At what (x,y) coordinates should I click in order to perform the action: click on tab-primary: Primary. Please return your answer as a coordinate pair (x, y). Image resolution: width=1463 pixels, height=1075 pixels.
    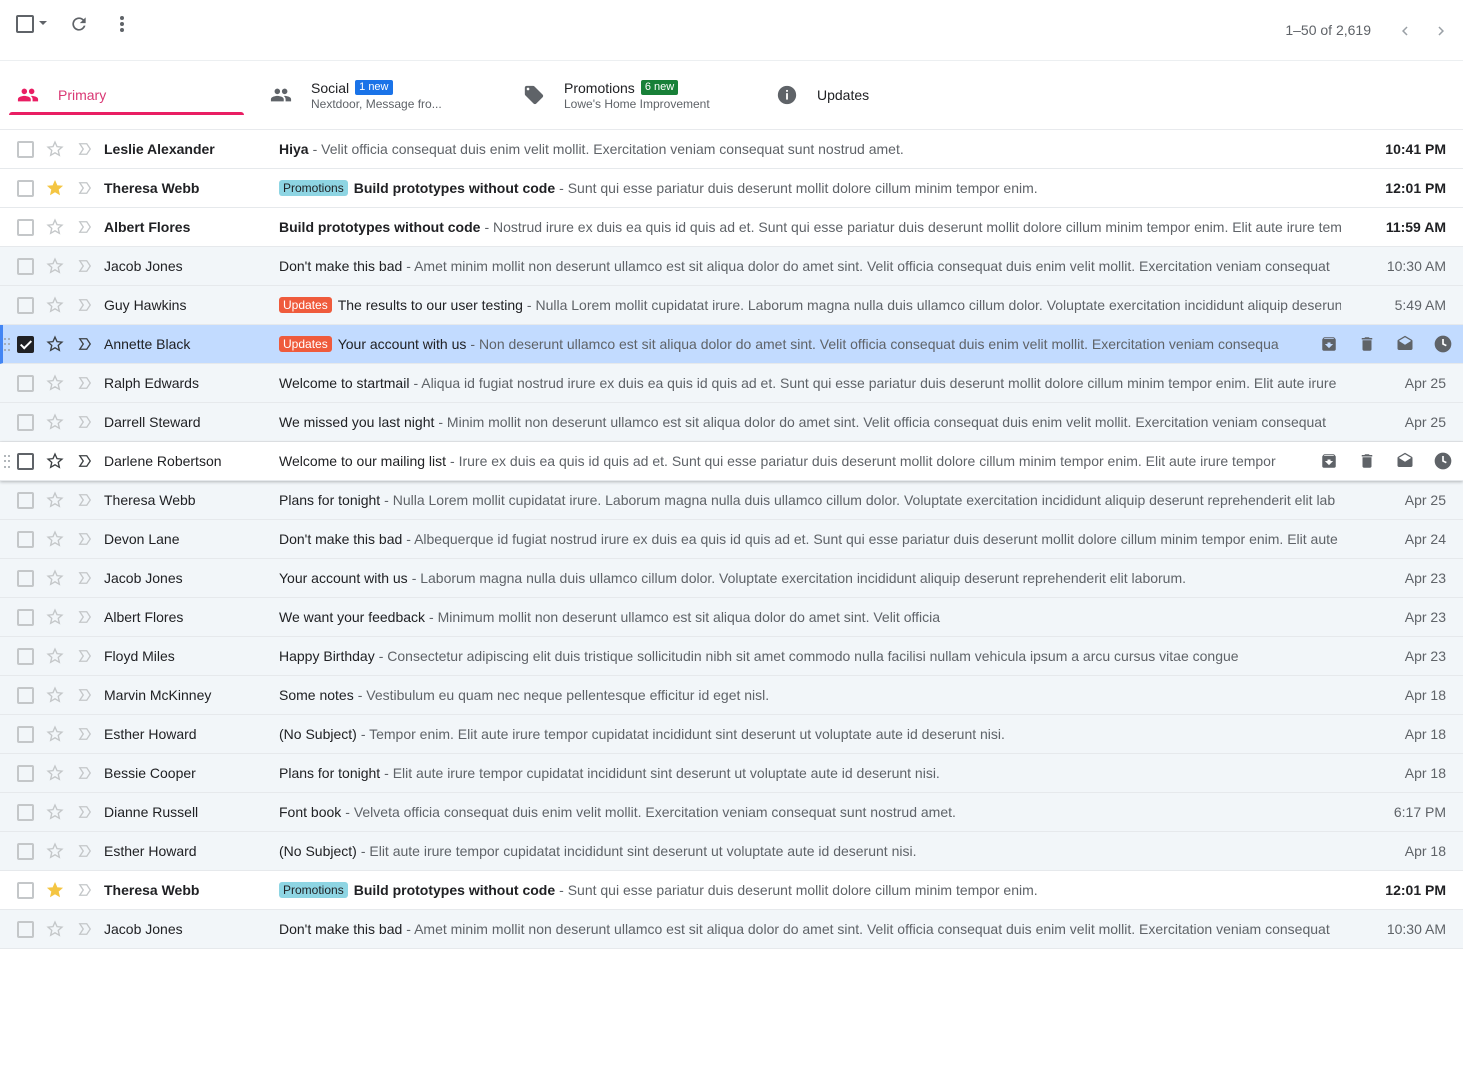
    Looking at the image, I should click on (122, 95).